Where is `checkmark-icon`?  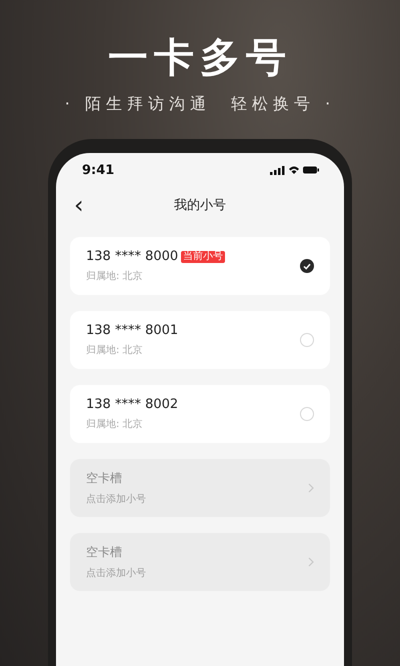 checkmark-icon is located at coordinates (307, 266).